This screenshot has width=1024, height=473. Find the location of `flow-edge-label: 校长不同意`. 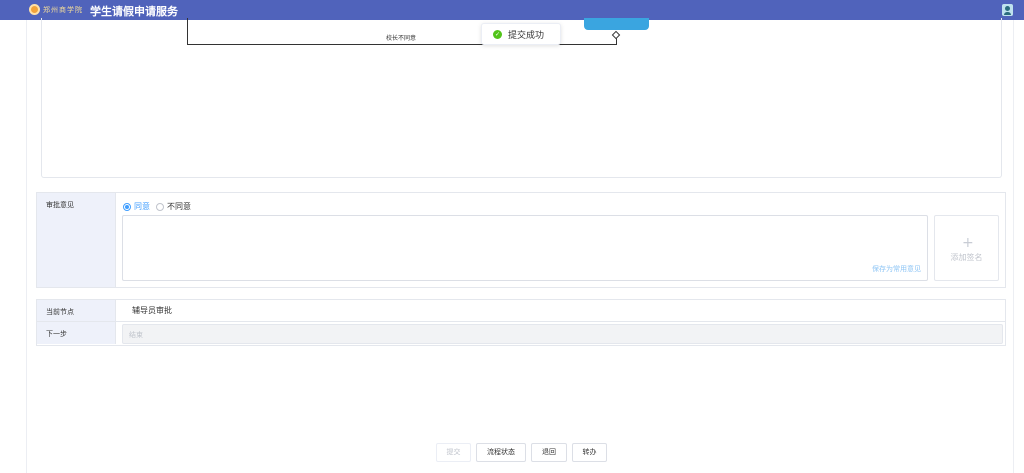

flow-edge-label: 校长不同意 is located at coordinates (401, 38).